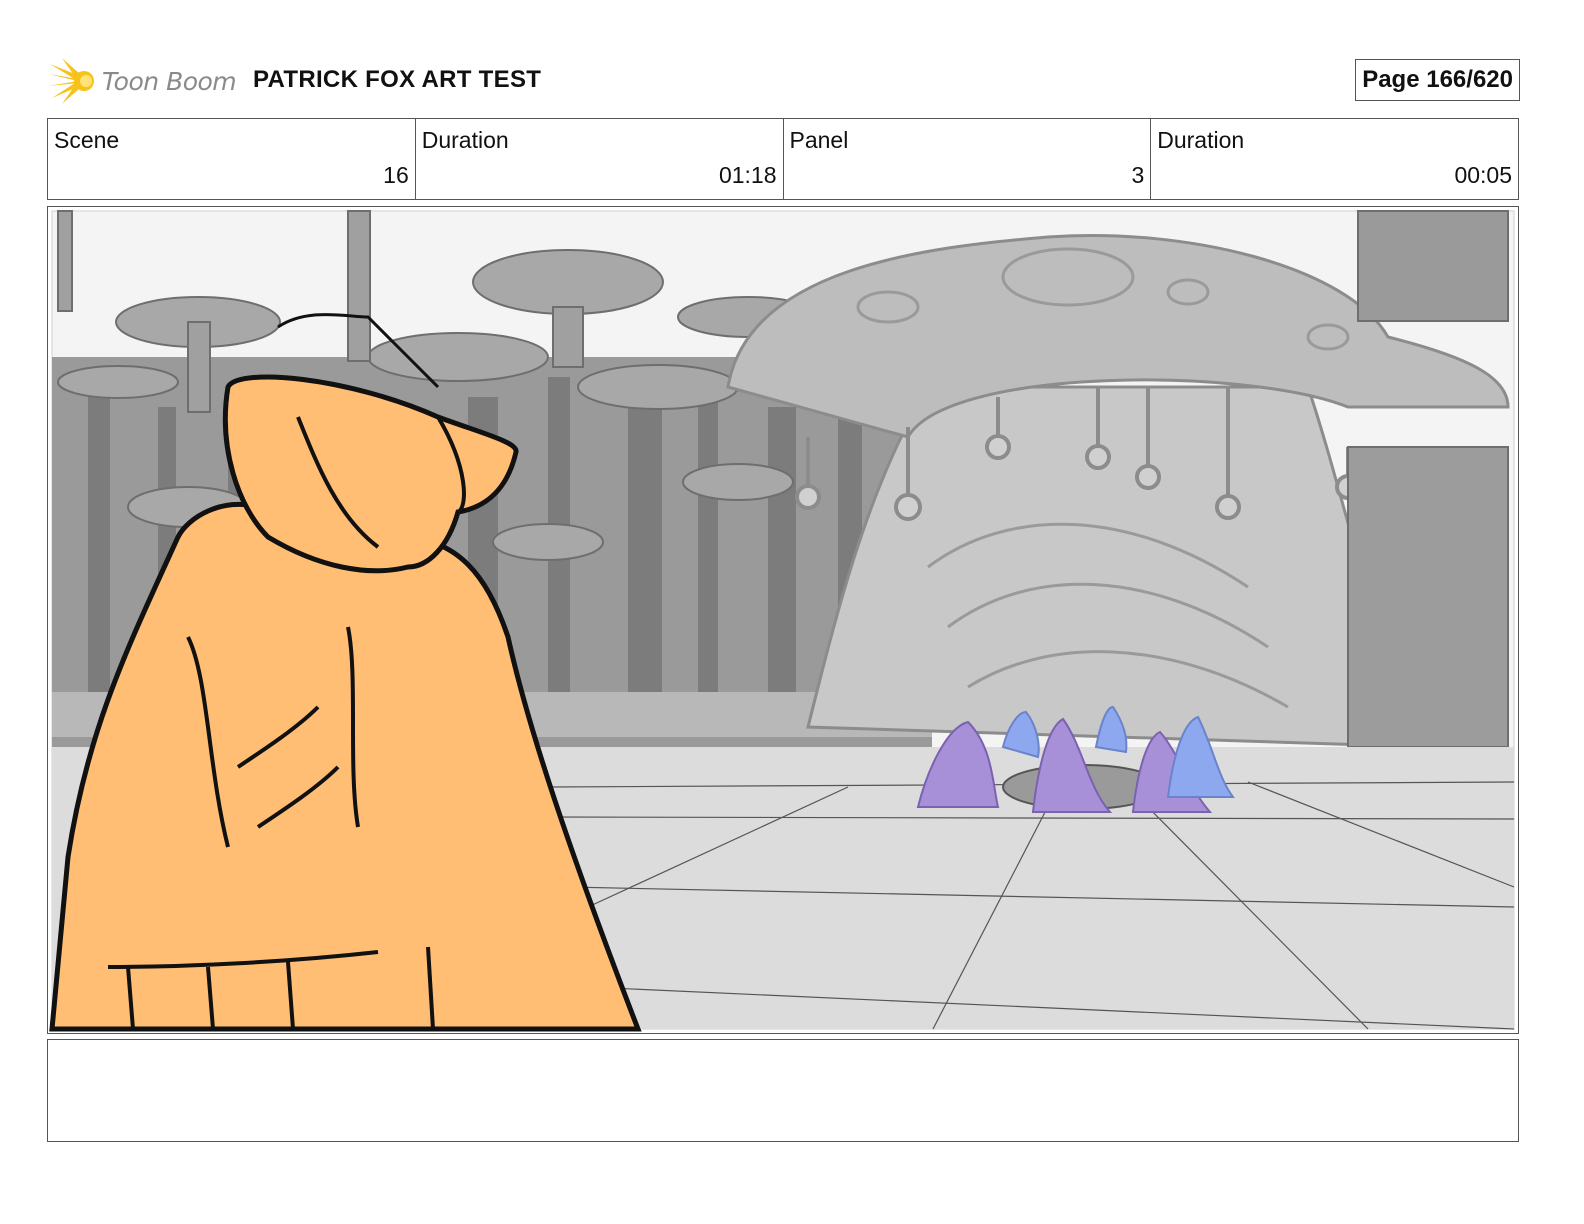  I want to click on panel-value: 3, so click(1138, 175).